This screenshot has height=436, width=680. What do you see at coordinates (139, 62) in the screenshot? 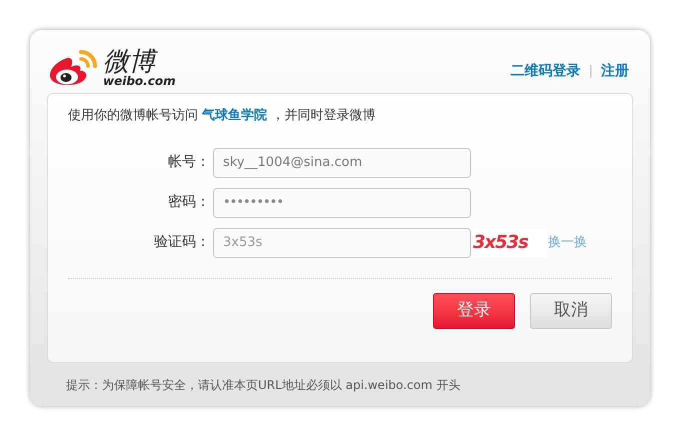
I see `logo-title: 微博` at bounding box center [139, 62].